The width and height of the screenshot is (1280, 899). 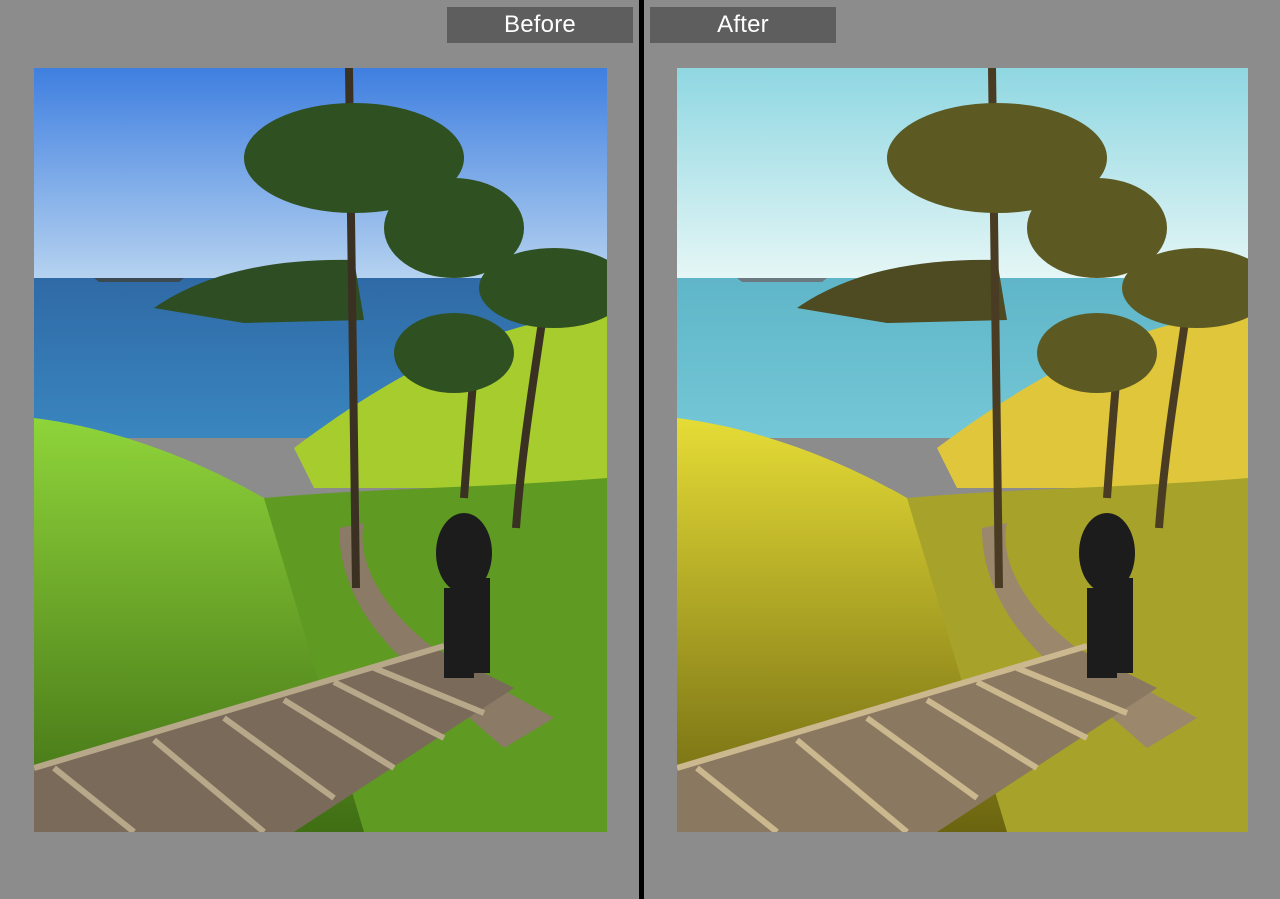 What do you see at coordinates (540, 25) in the screenshot?
I see `before-label: Before` at bounding box center [540, 25].